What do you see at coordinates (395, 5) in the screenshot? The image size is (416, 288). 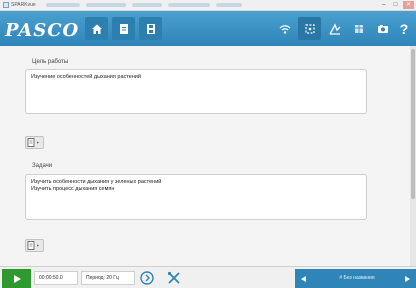 I see `maximize-button: □` at bounding box center [395, 5].